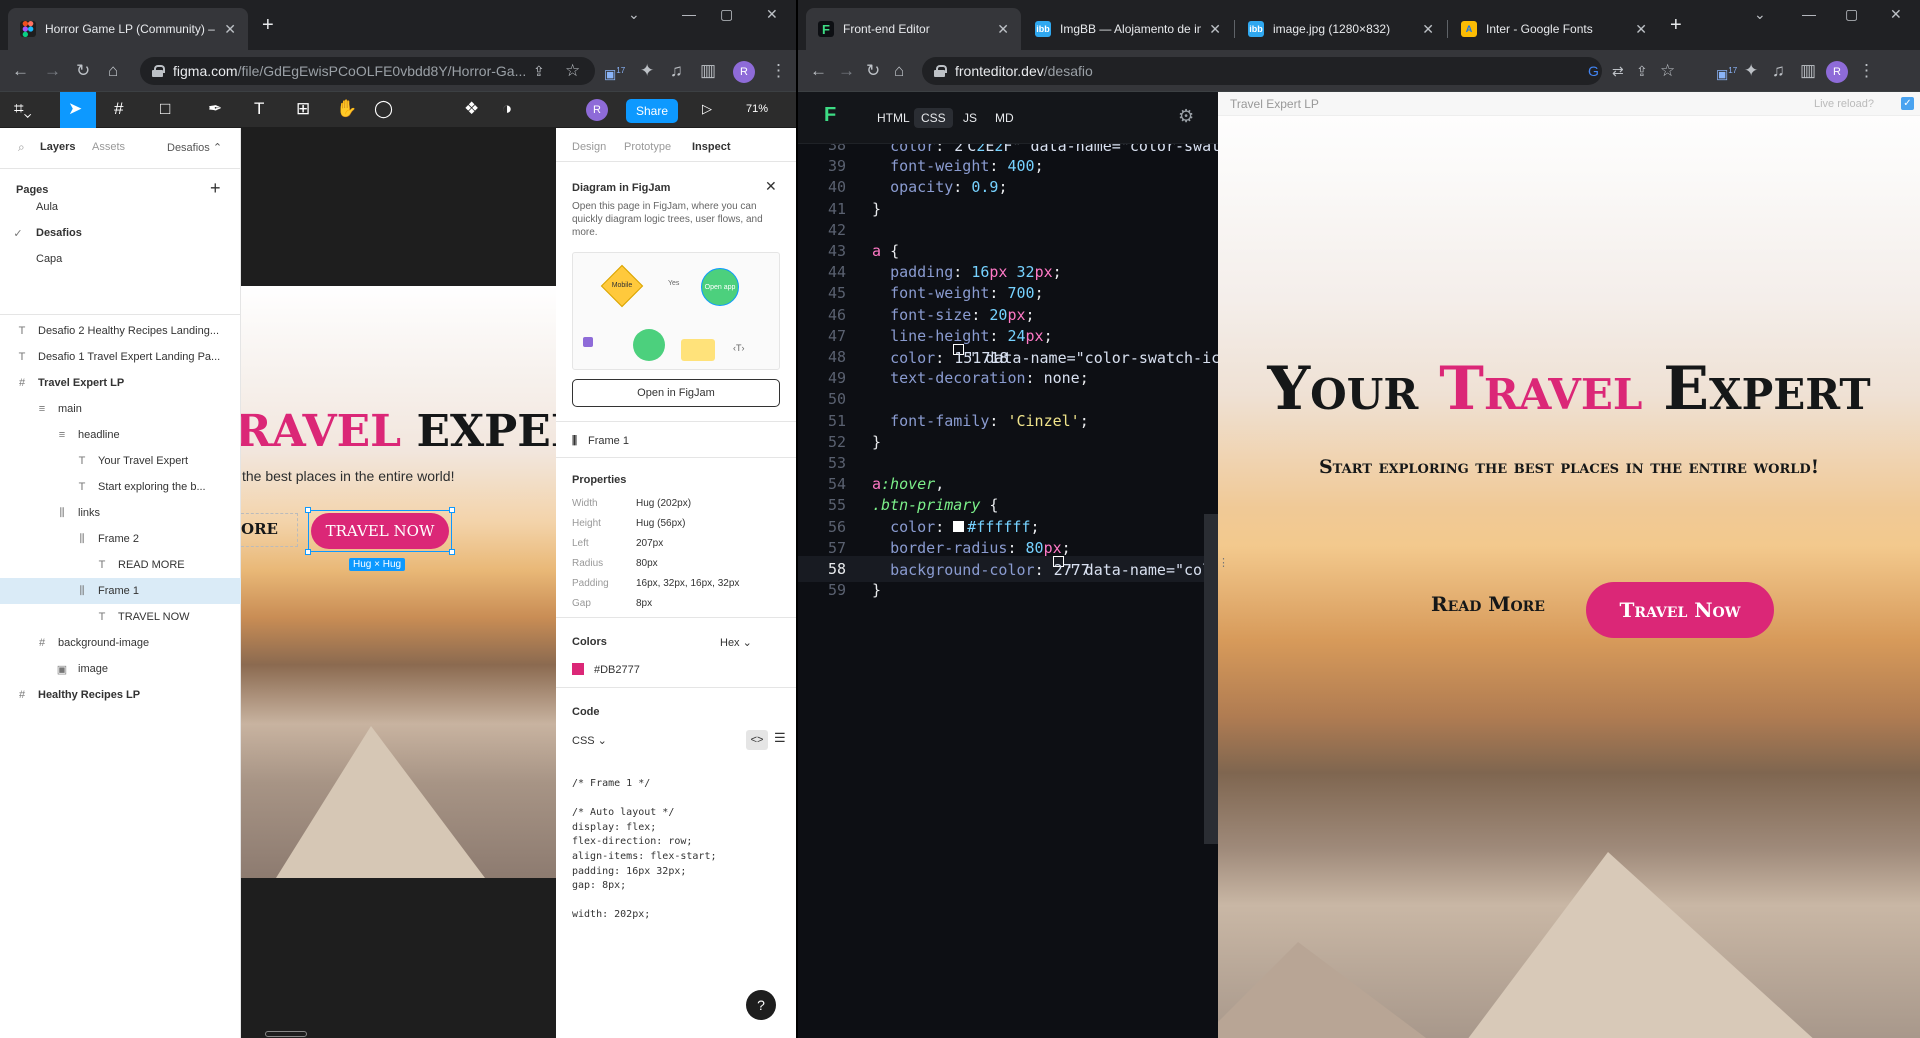 The image size is (1920, 1038). I want to click on pane-resize-handle-icon: ⋮, so click(1223, 562).